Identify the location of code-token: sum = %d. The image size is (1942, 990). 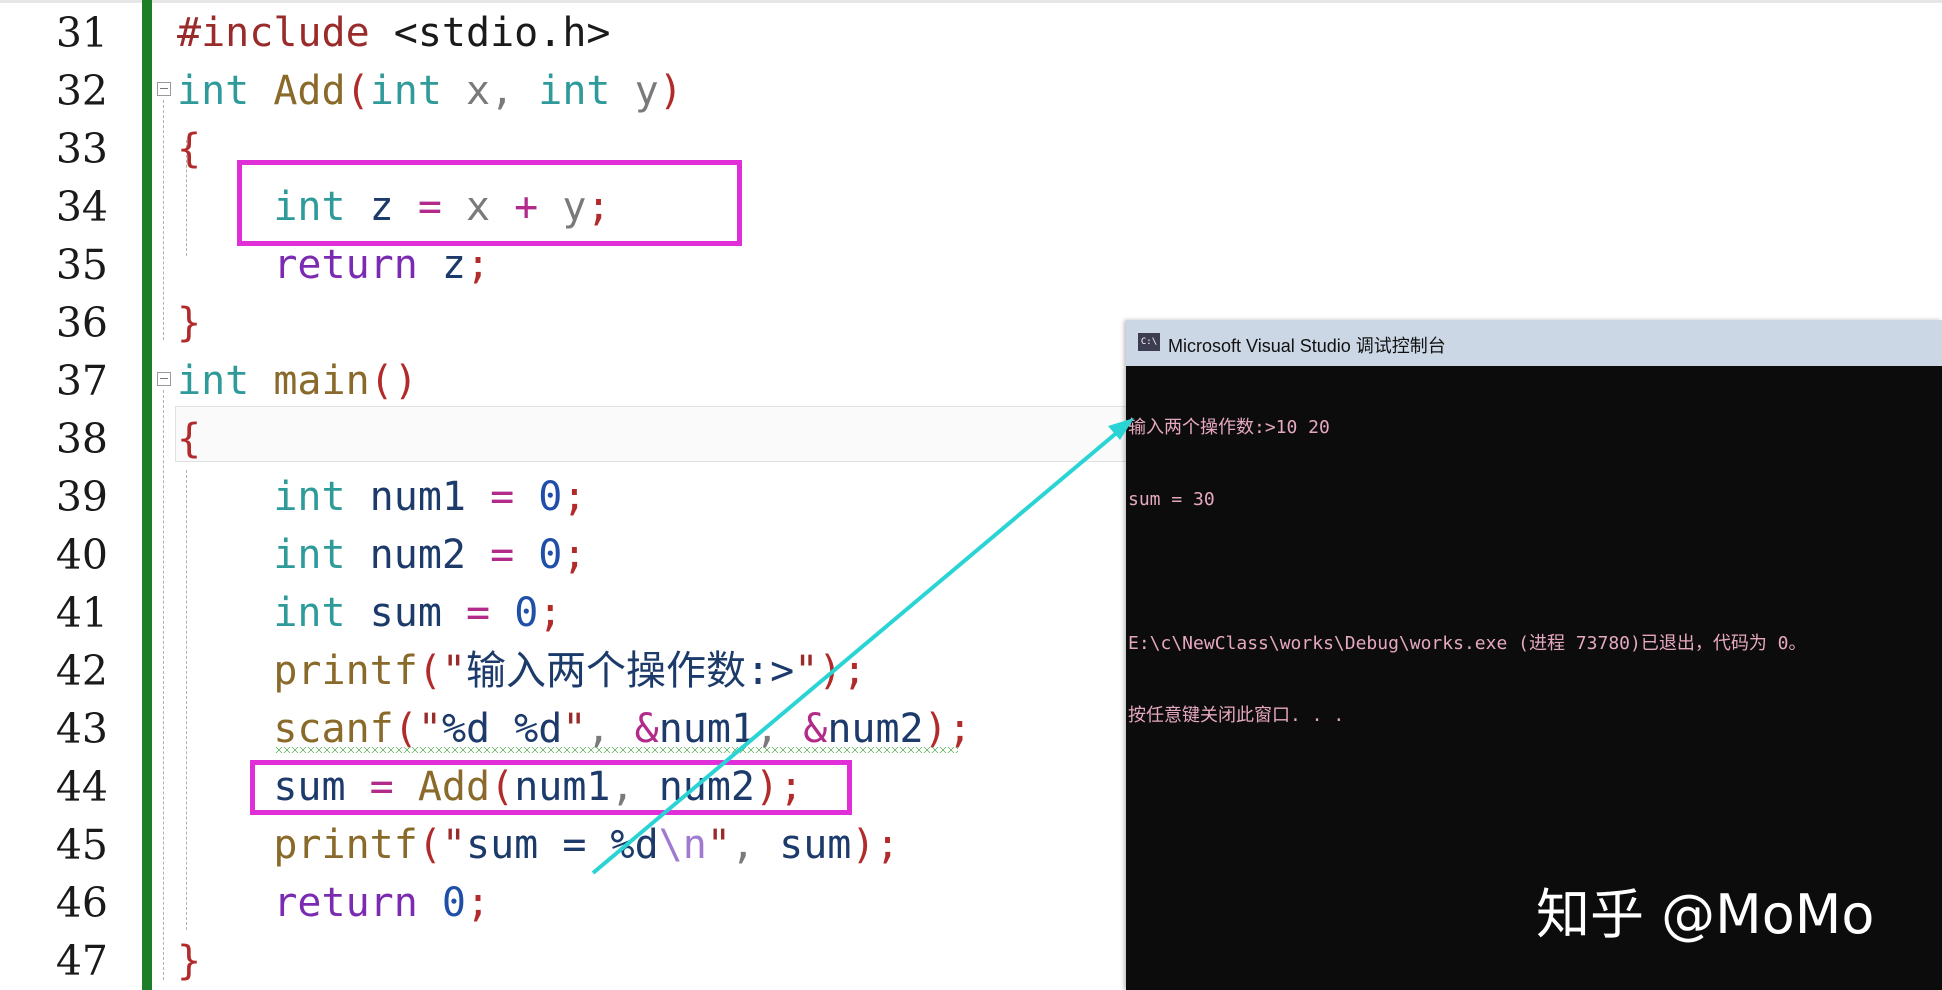
(562, 845).